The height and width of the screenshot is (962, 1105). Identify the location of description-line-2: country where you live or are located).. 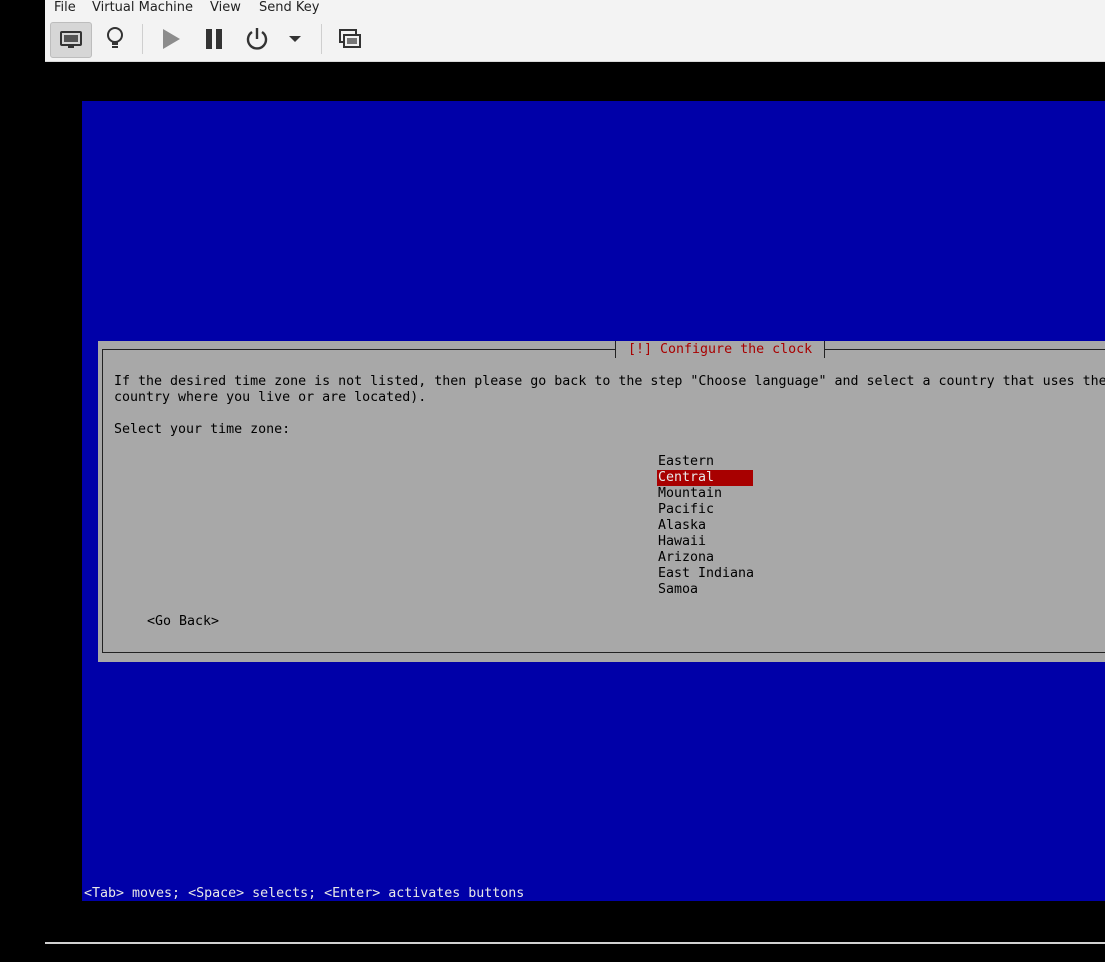
(270, 397).